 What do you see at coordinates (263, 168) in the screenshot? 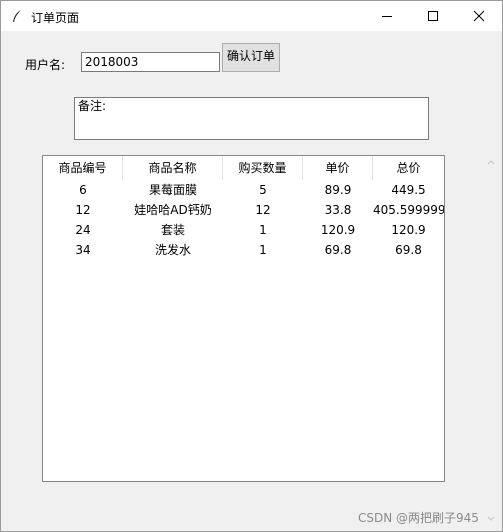
I see `header-quantity: 购买数量` at bounding box center [263, 168].